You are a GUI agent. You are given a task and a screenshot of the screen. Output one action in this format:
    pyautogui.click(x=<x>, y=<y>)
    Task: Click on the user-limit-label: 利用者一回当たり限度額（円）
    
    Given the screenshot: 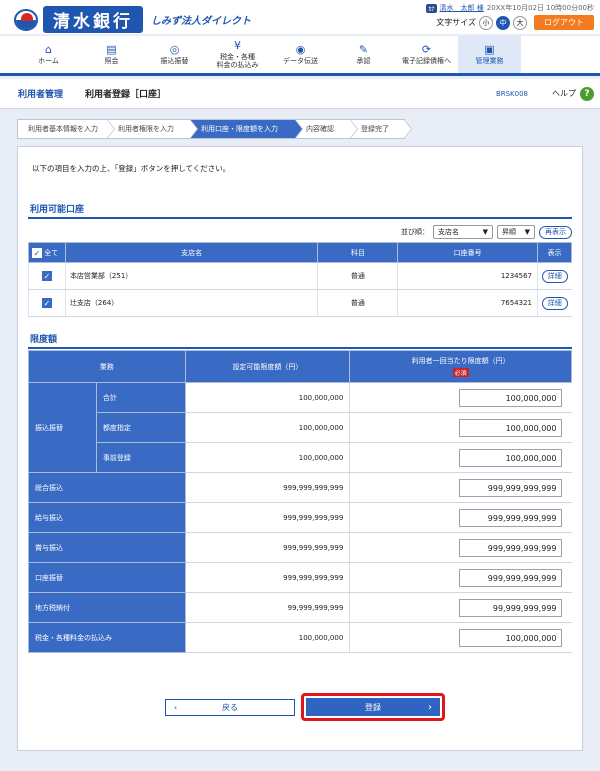 What is the action you would take?
    pyautogui.click(x=460, y=361)
    